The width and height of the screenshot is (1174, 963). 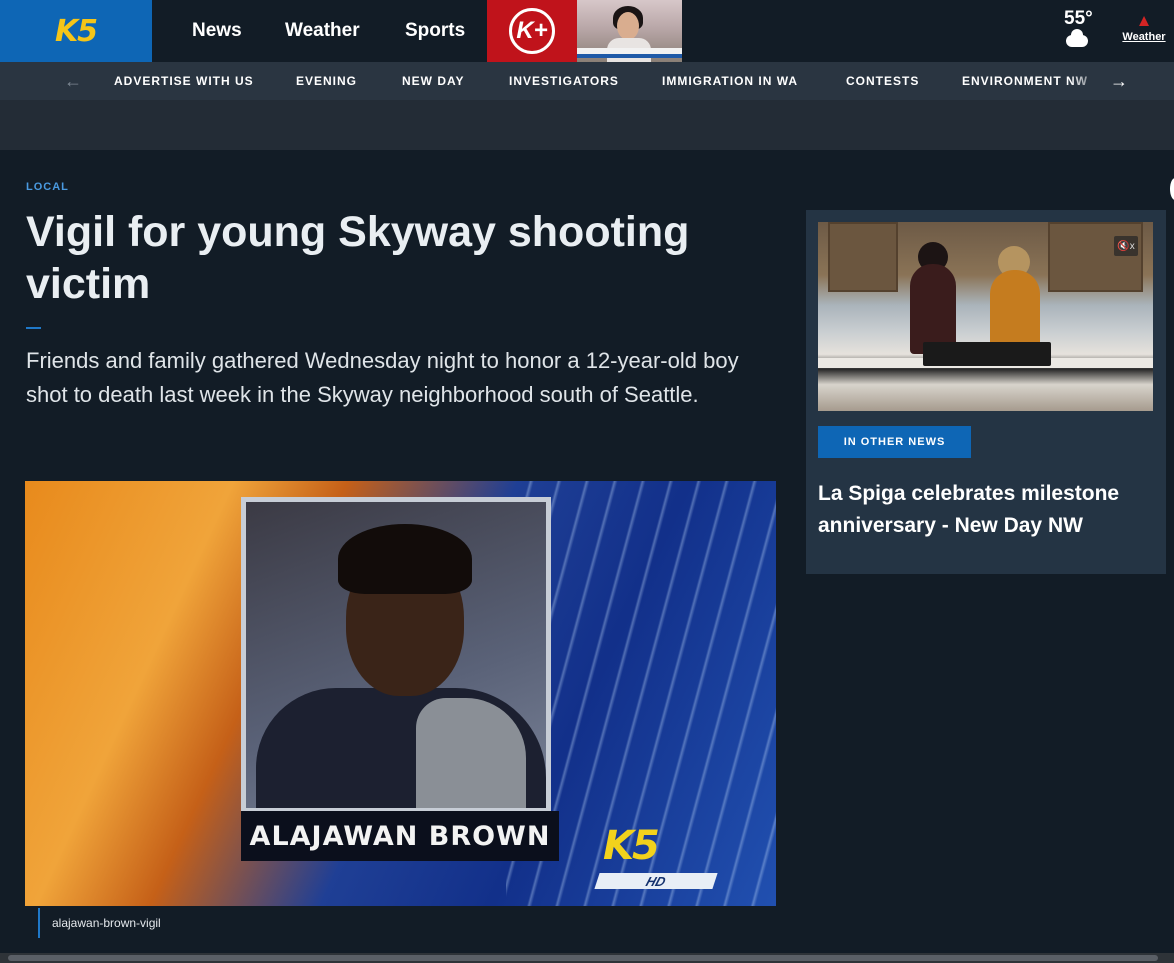 What do you see at coordinates (396, 655) in the screenshot?
I see `portrait-frame` at bounding box center [396, 655].